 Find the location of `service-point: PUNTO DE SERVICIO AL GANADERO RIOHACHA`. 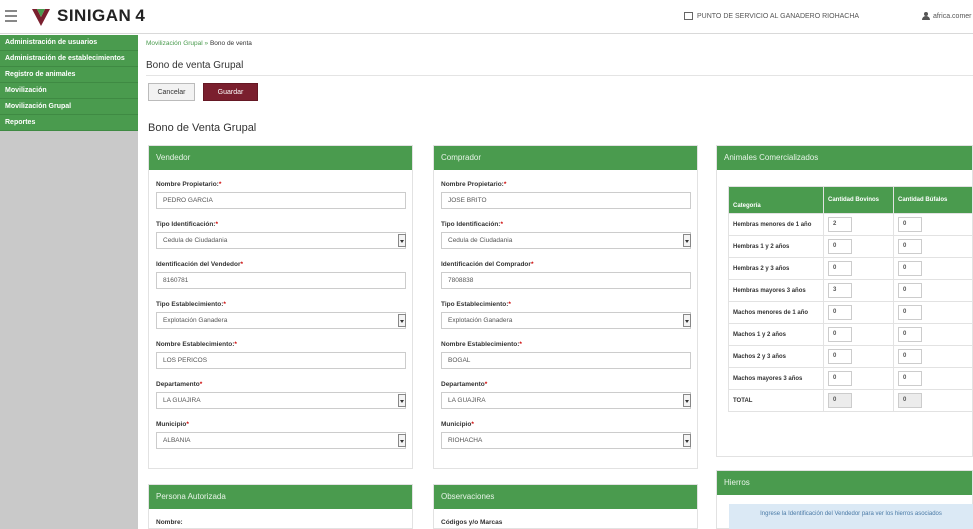

service-point: PUNTO DE SERVICIO AL GANADERO RIOHACHA is located at coordinates (771, 16).